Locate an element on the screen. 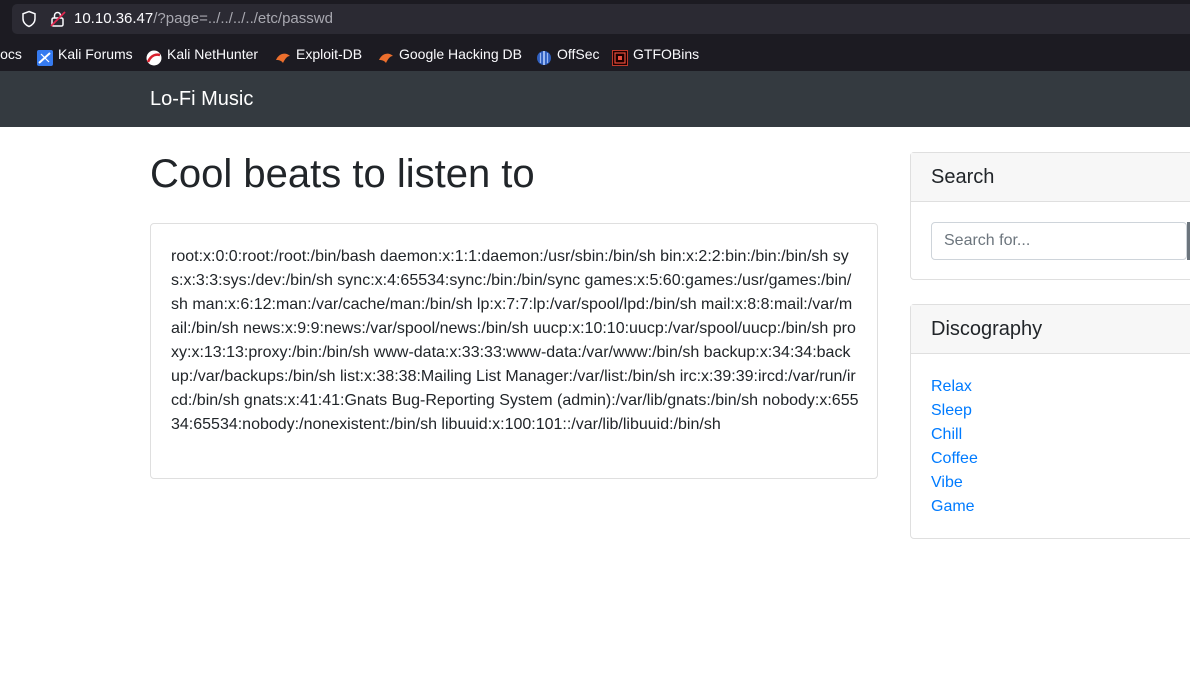 This screenshot has height=693, width=1190. bookmark-offsec: OffSec is located at coordinates (568, 54).